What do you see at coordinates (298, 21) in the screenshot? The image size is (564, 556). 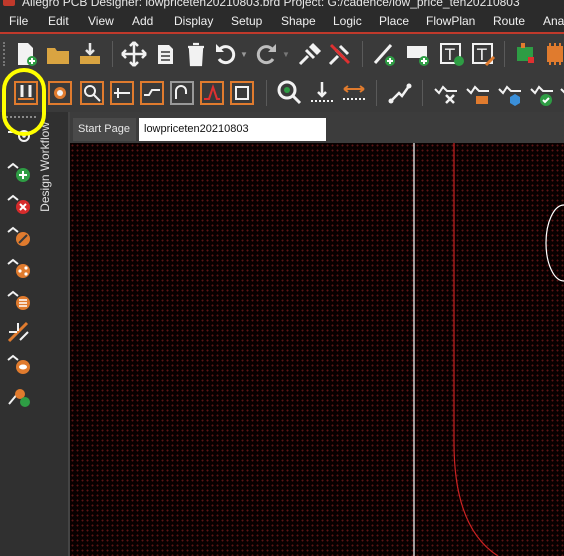 I see `menu-shape: Shape` at bounding box center [298, 21].